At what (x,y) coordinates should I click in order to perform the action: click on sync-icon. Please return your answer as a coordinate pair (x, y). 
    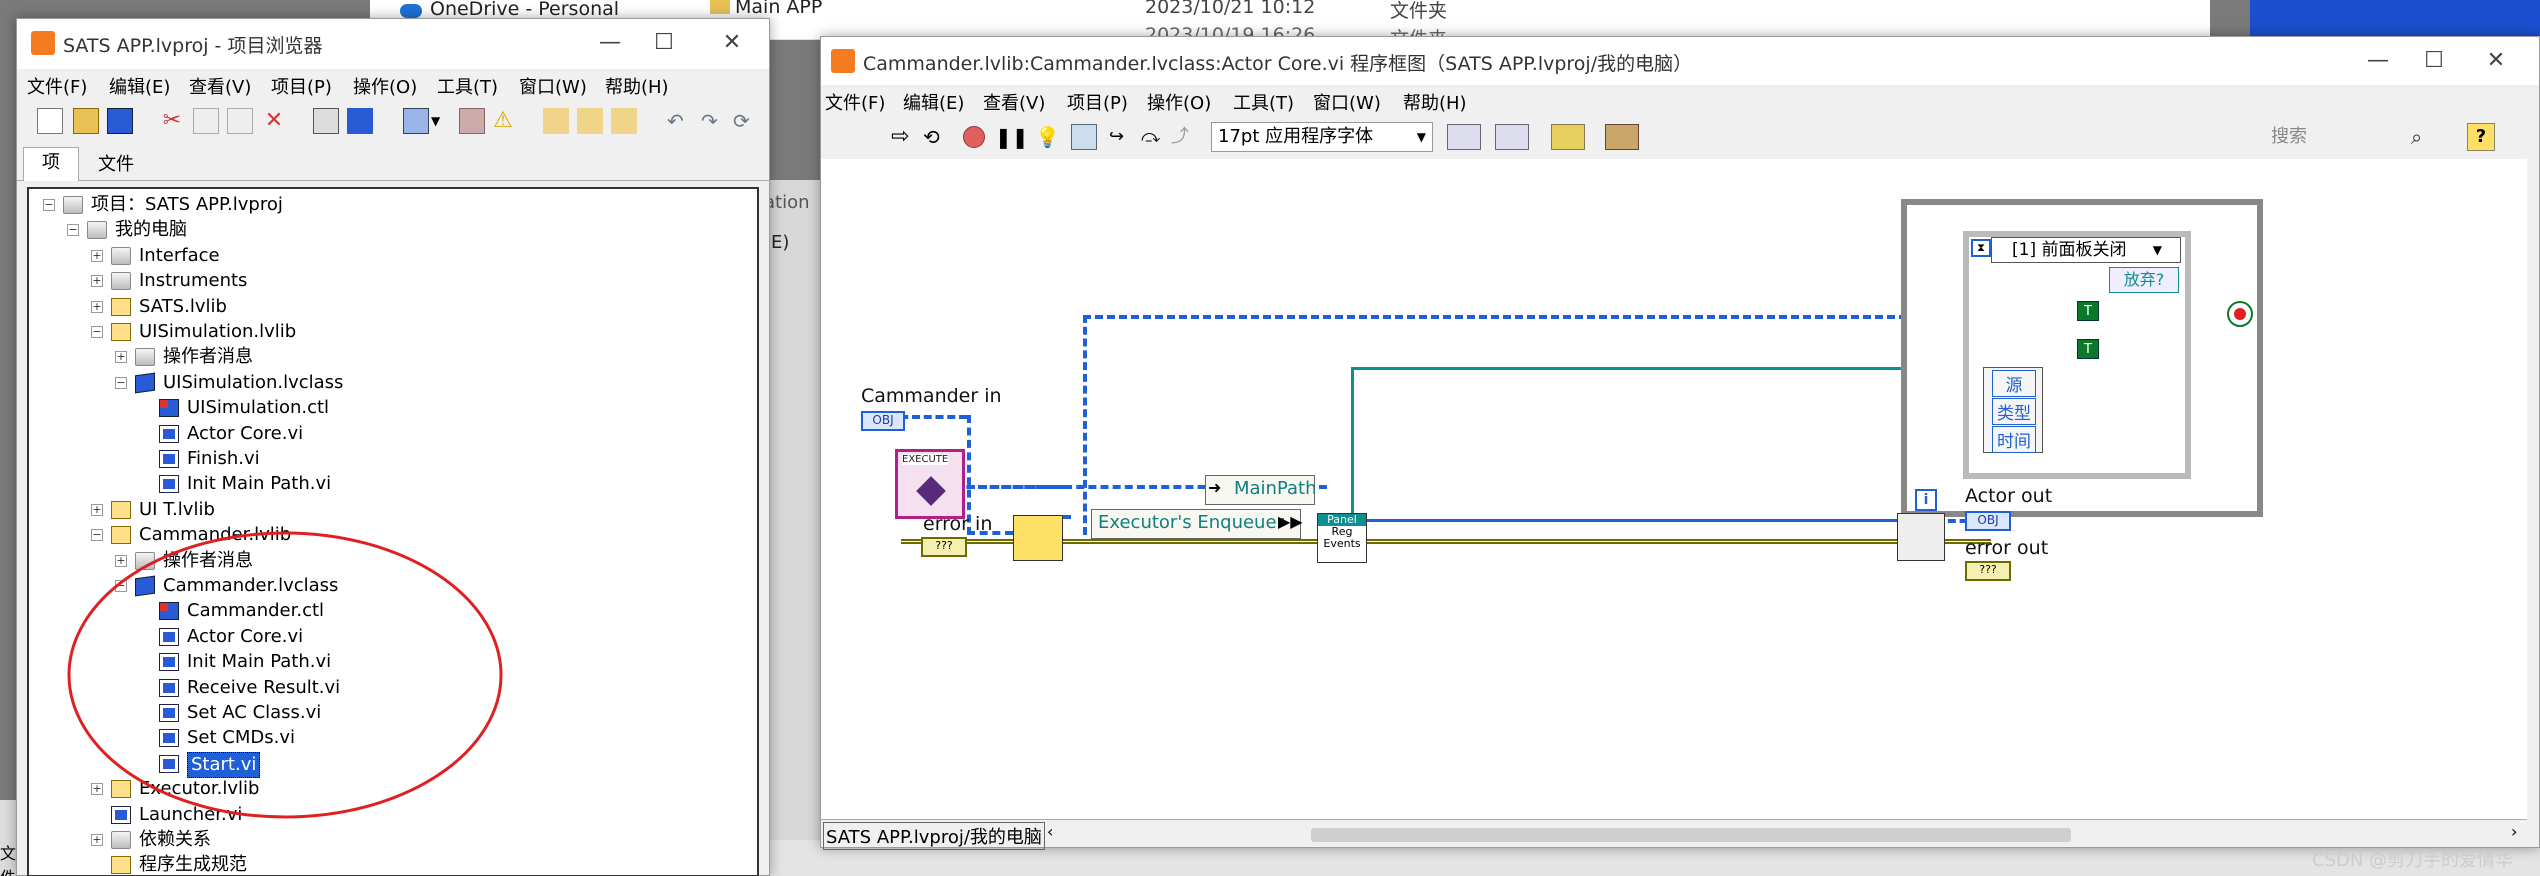
    Looking at the image, I should click on (624, 121).